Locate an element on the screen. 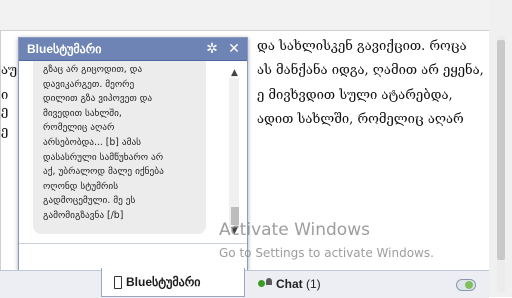  chat-tab-bluestumari: Blueსტუმარი is located at coordinates (173, 282).